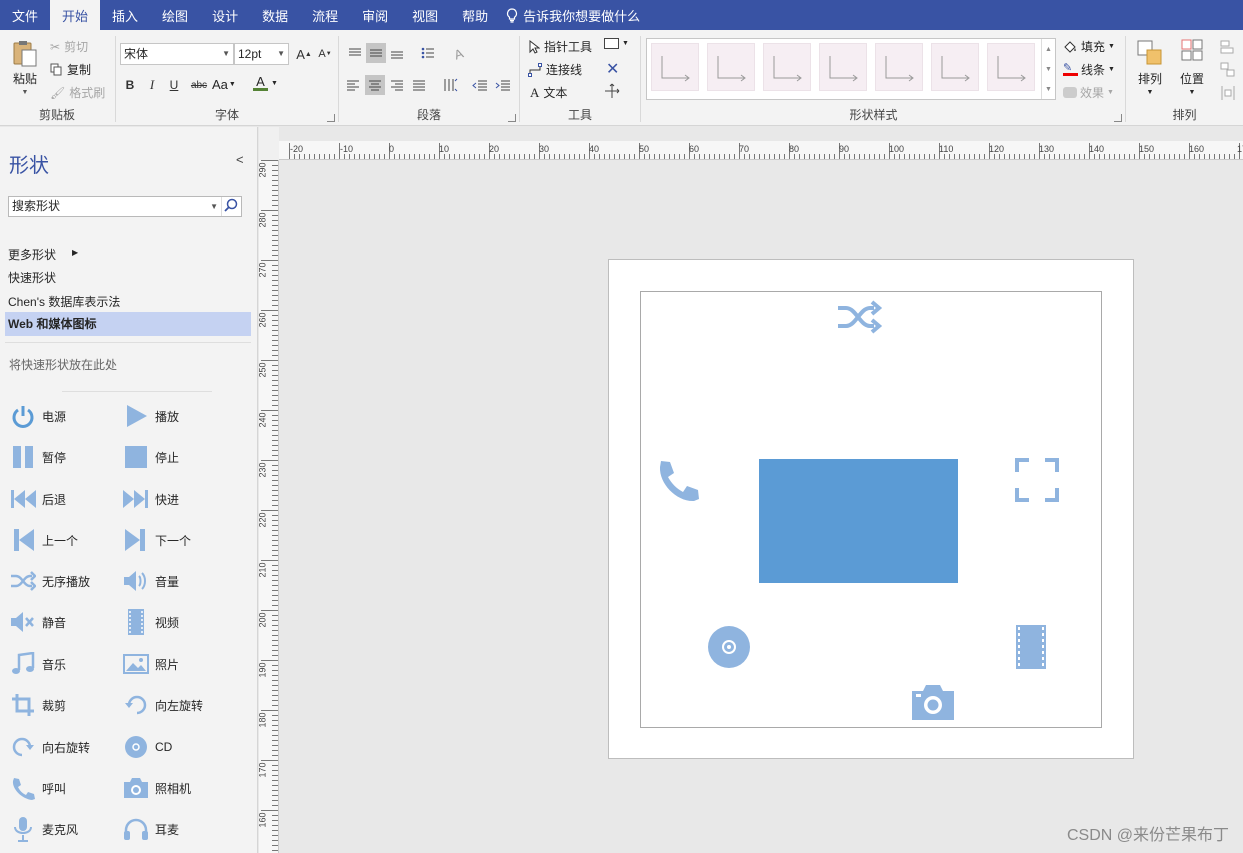 The height and width of the screenshot is (853, 1243). I want to click on gallery-more-icon: ▼, so click(1048, 89).